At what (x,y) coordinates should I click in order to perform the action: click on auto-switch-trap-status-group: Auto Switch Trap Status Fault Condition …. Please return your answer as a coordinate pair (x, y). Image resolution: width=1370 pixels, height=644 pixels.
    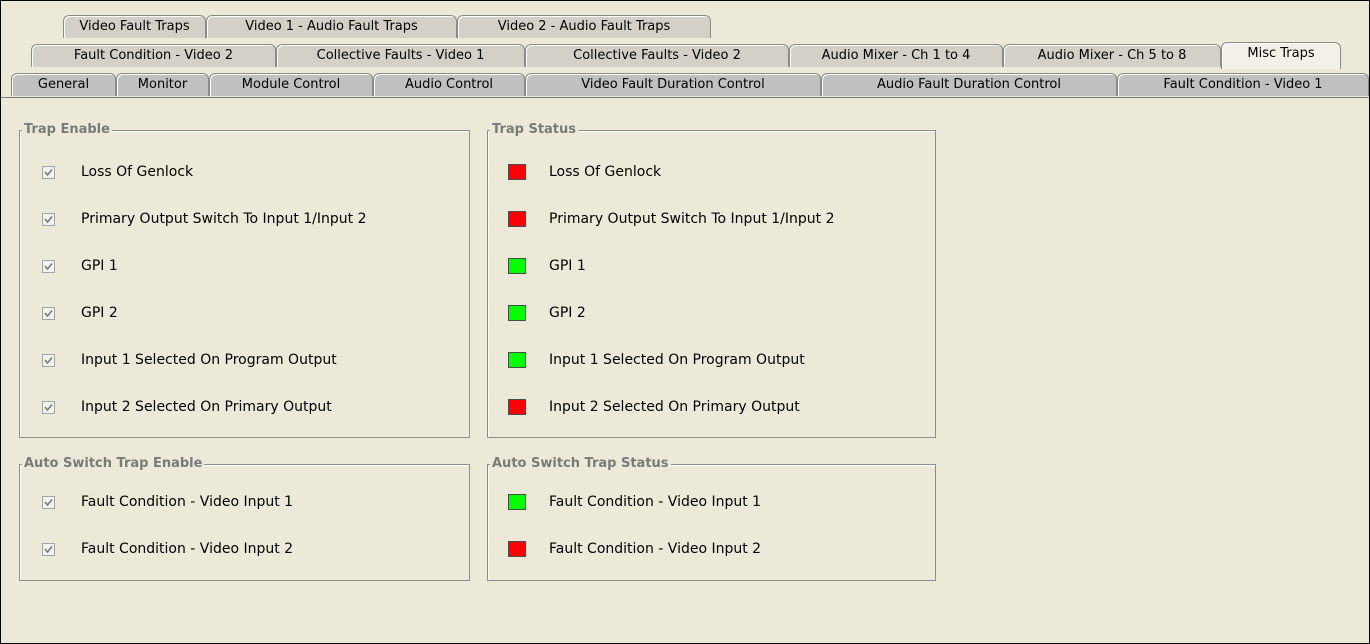
    Looking at the image, I should click on (711, 518).